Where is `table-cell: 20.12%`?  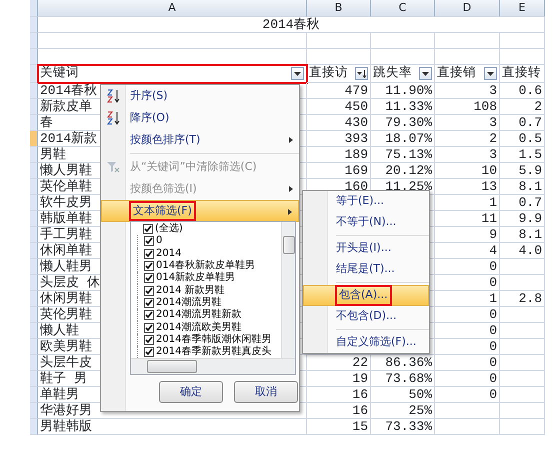
table-cell: 20.12% is located at coordinates (403, 171).